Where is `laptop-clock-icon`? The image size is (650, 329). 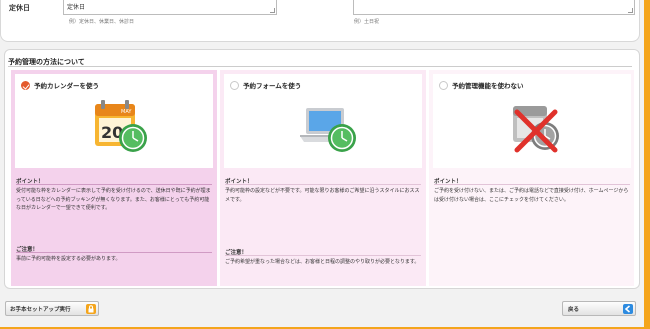
laptop-clock-icon is located at coordinates (328, 130).